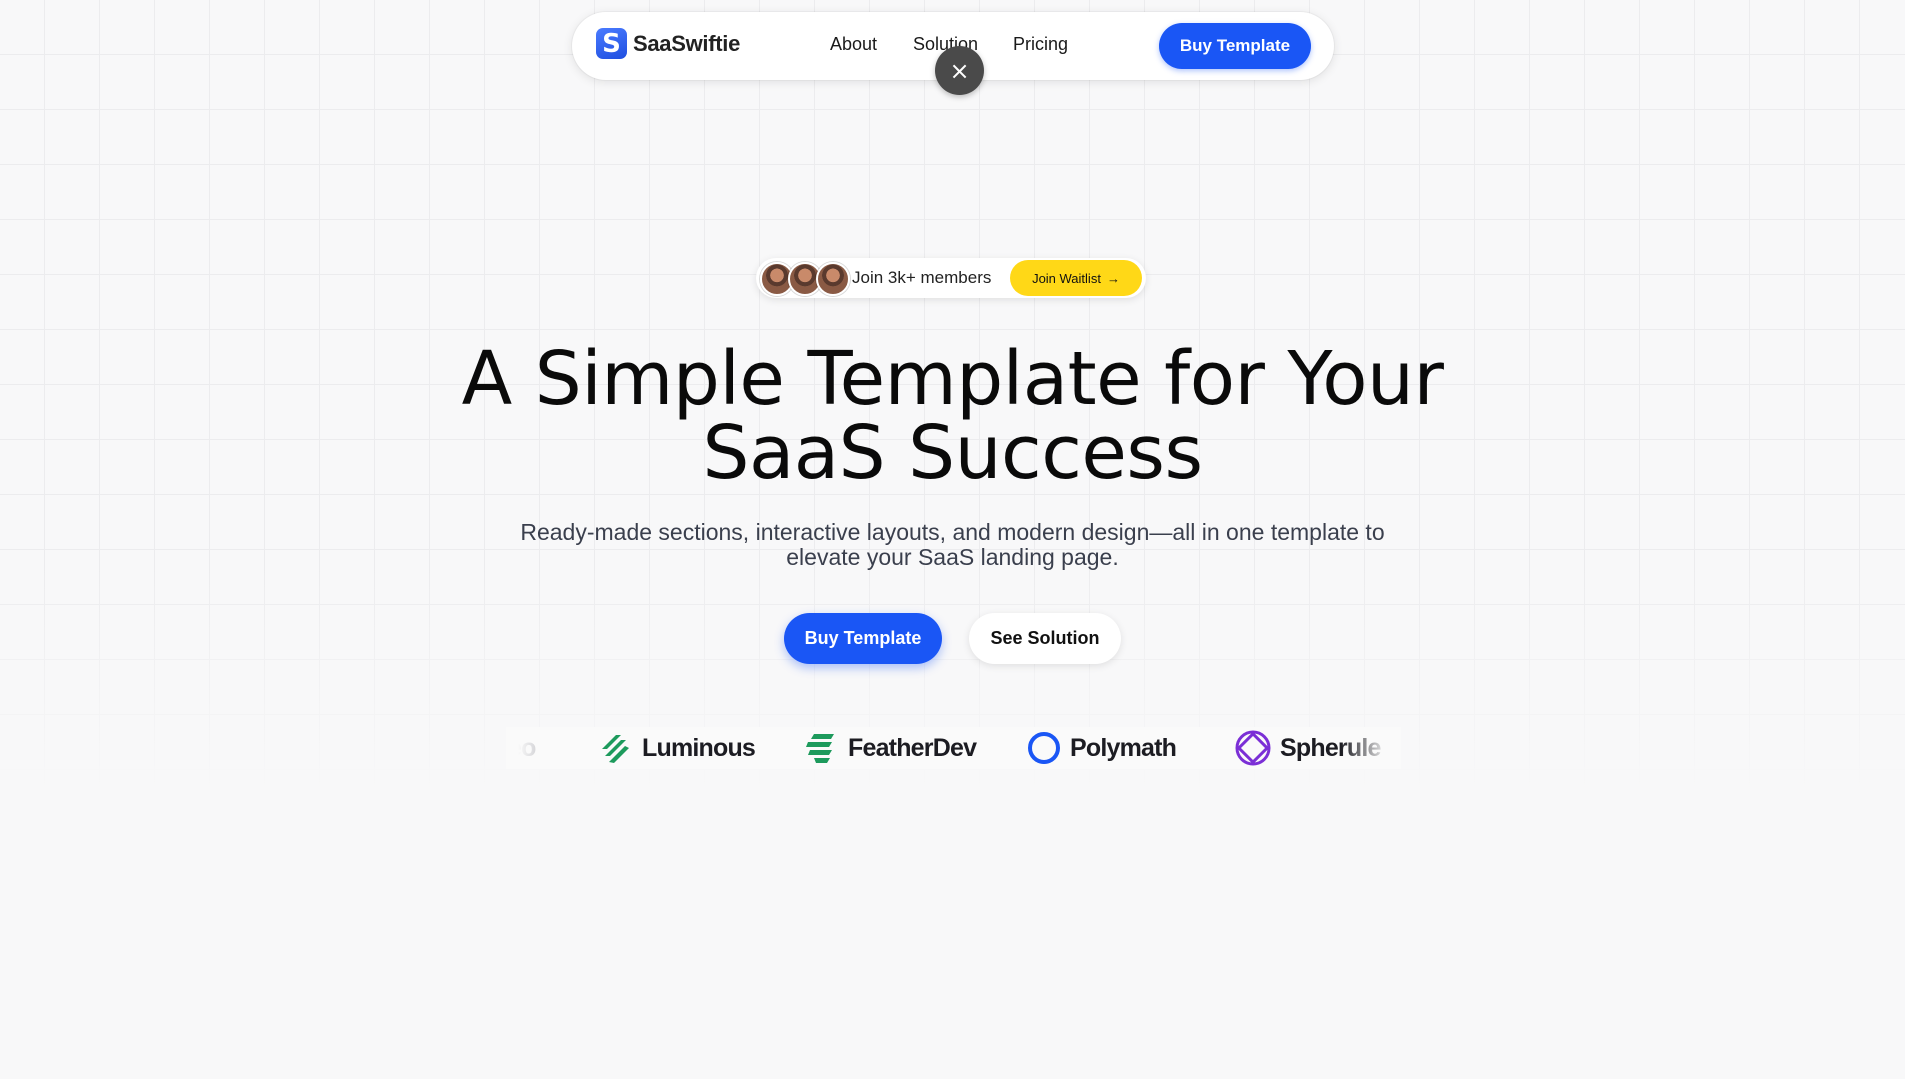 The height and width of the screenshot is (1079, 1905). I want to click on avatar-group, so click(805, 279).